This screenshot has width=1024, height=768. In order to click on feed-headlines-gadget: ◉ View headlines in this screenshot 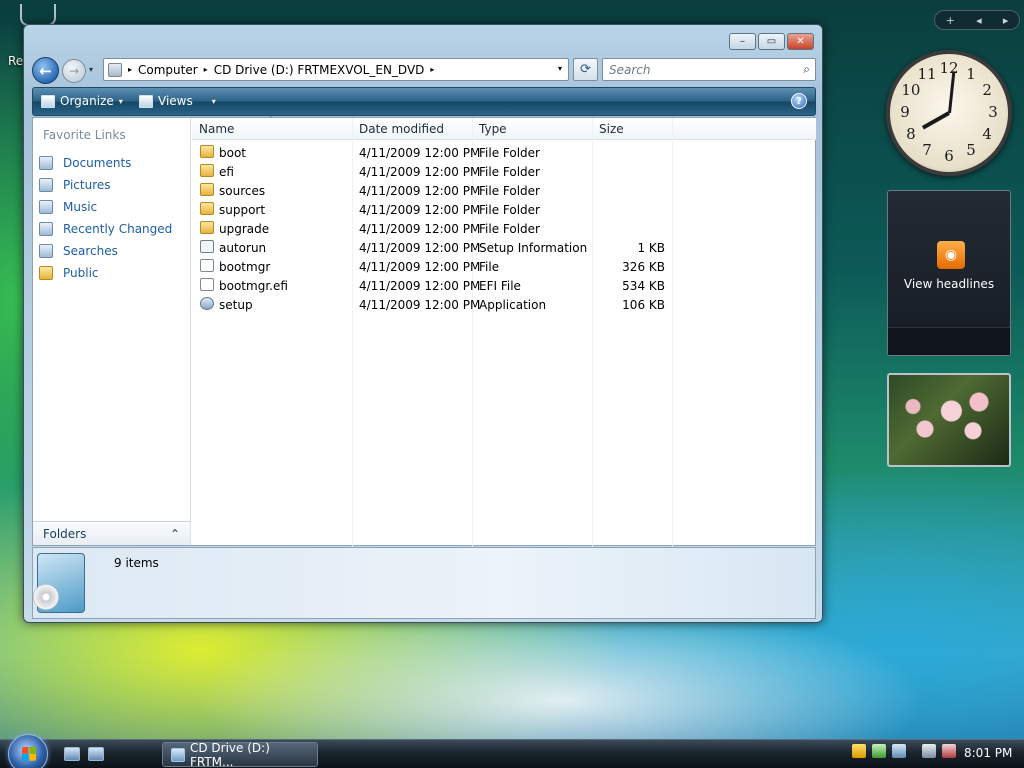, I will do `click(949, 273)`.